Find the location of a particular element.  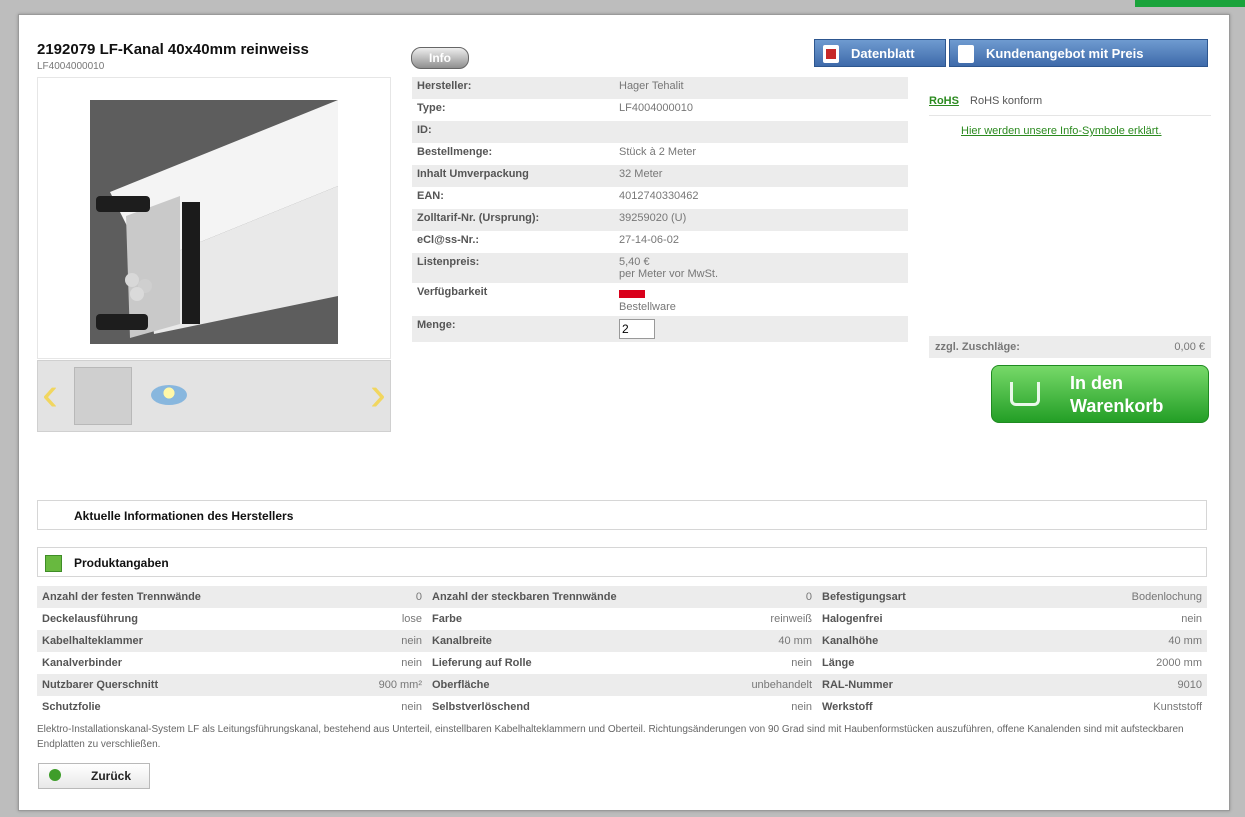

spec-label: eCl@ss-Nr.: is located at coordinates (448, 240).